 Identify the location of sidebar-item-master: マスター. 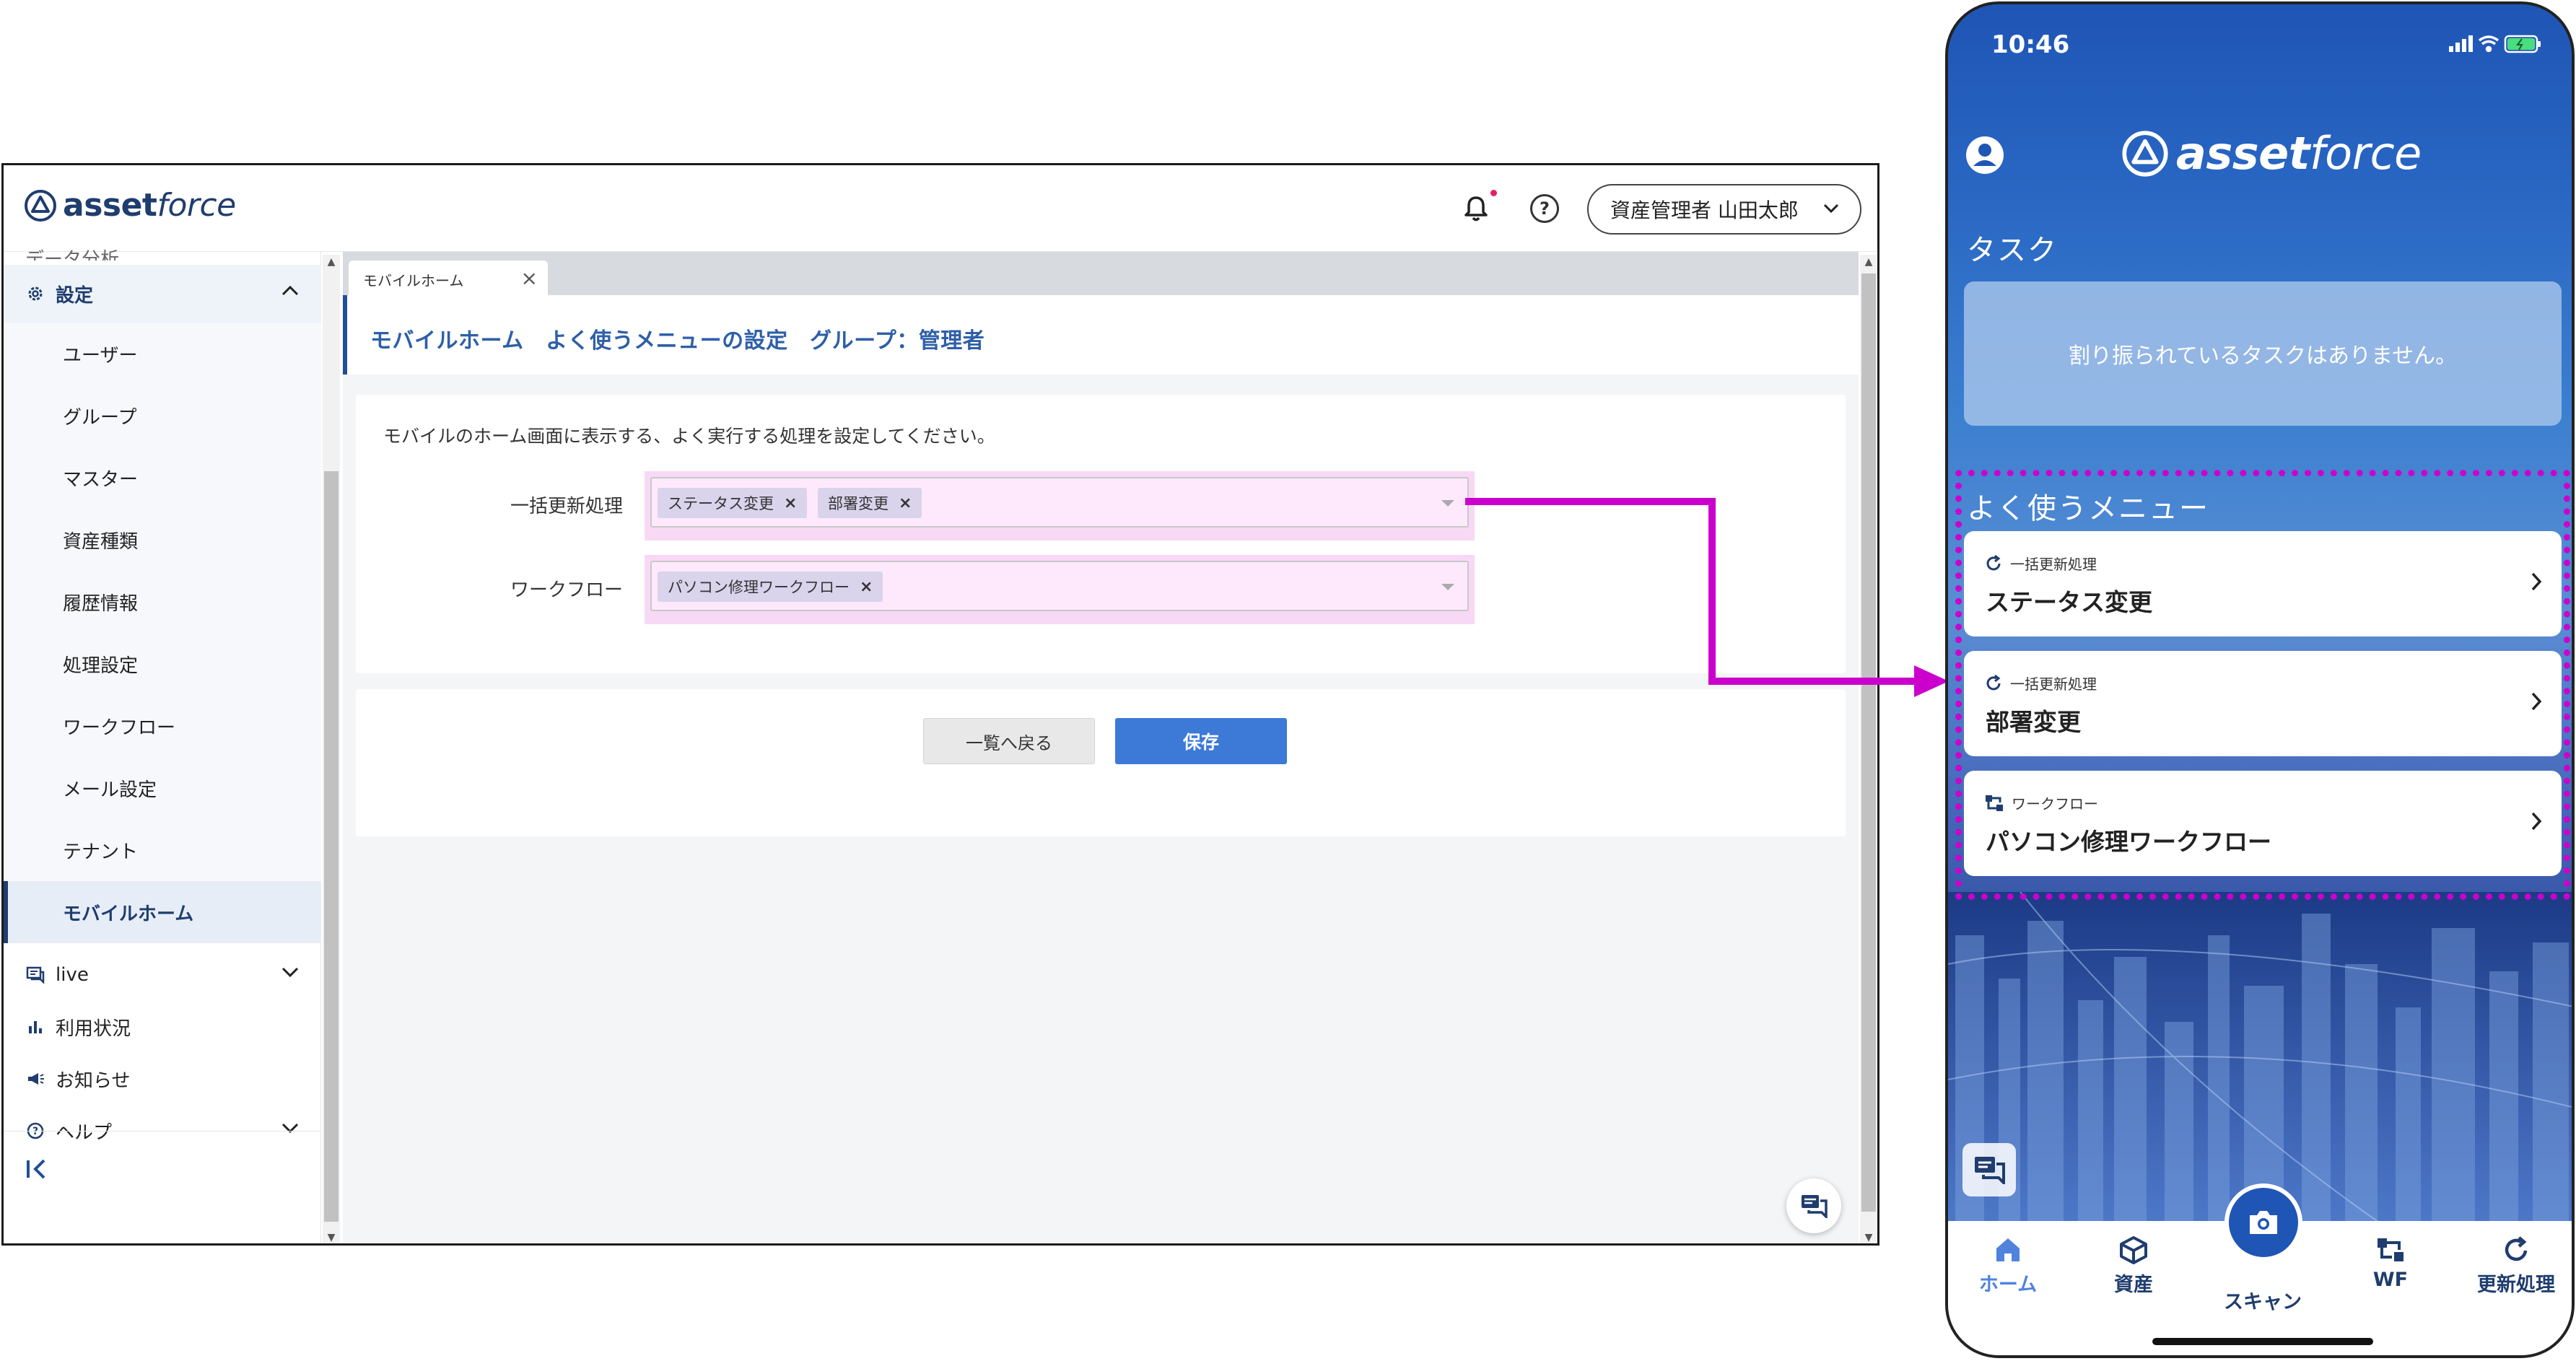
(162, 478).